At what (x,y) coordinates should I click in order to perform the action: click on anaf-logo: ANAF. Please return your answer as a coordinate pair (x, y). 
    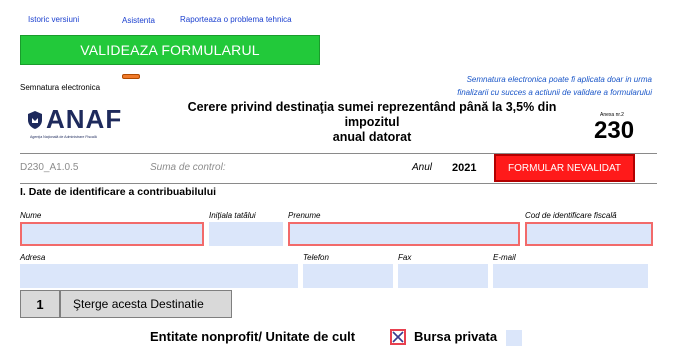
    Looking at the image, I should click on (84, 119).